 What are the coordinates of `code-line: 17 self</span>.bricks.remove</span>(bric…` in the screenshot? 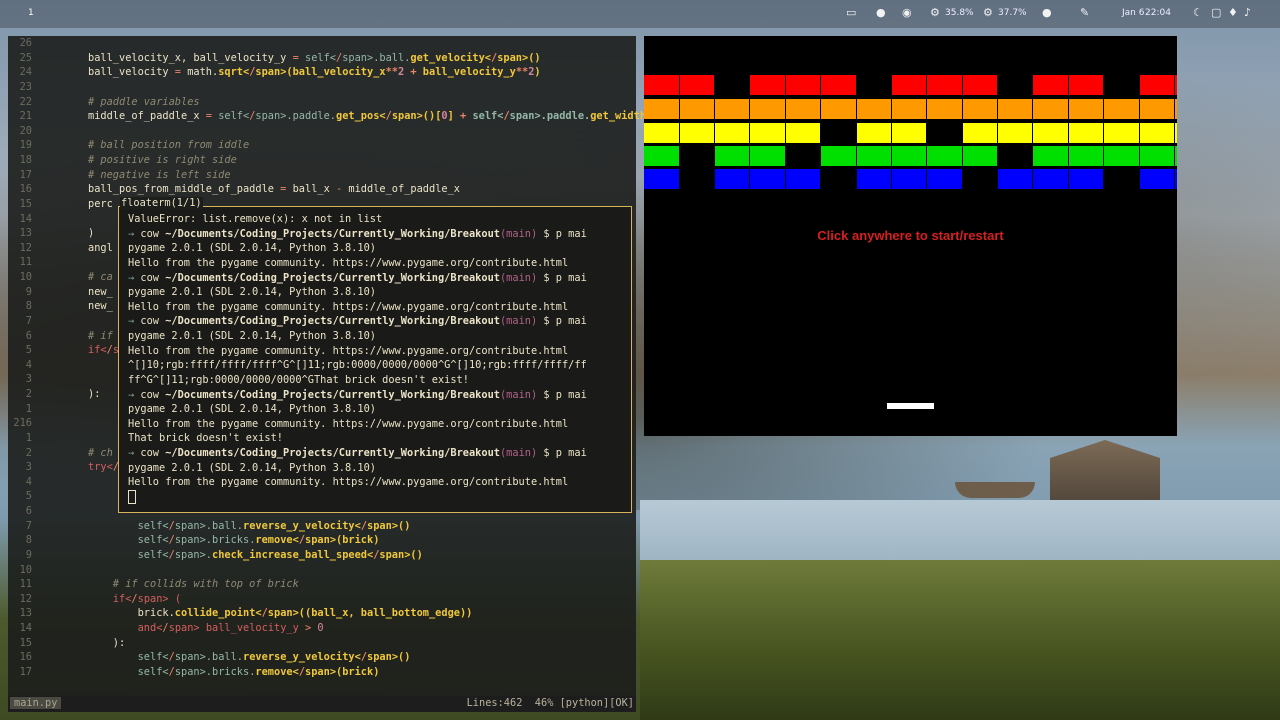 It's located at (322, 672).